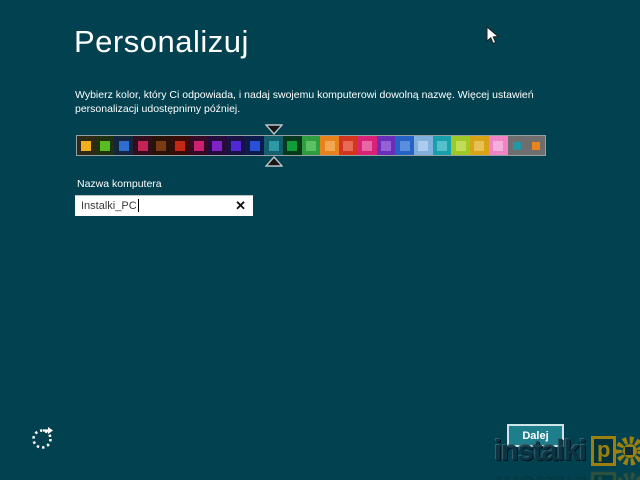  What do you see at coordinates (161, 41) in the screenshot?
I see `page-title: Personalizuj` at bounding box center [161, 41].